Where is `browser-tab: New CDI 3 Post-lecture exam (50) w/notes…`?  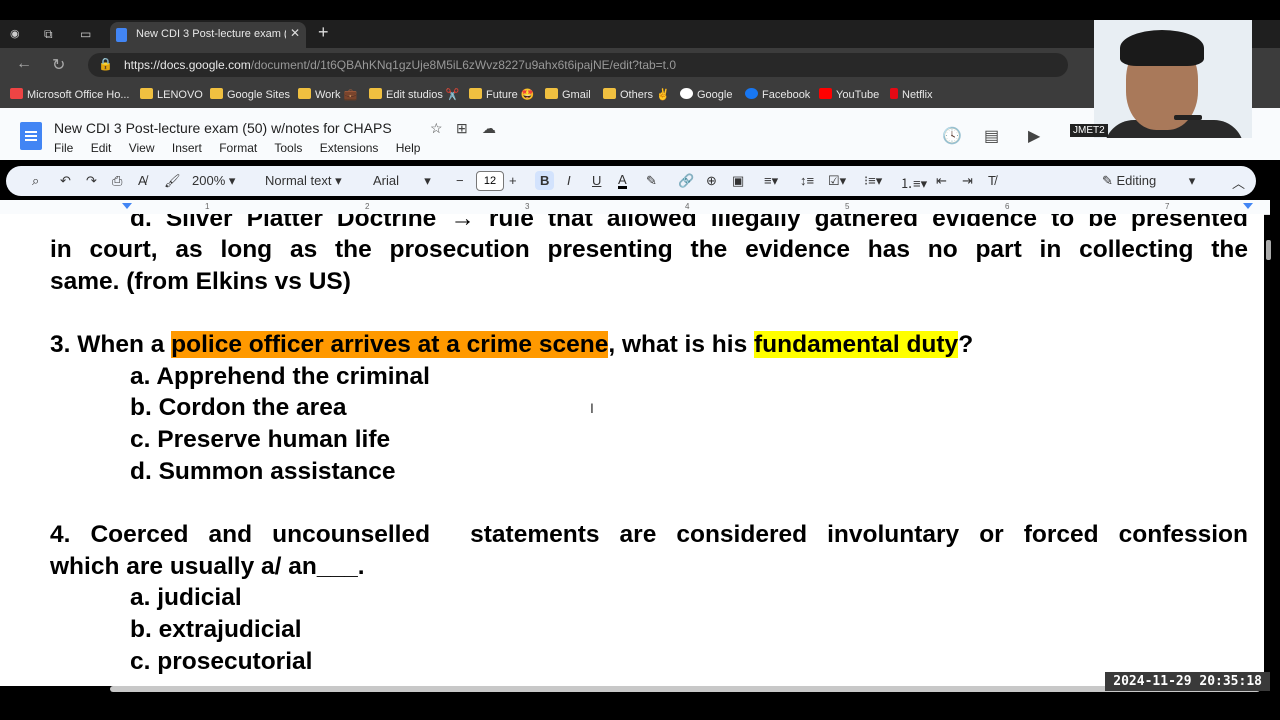
browser-tab: New CDI 3 Post-lecture exam (50) w/notes… is located at coordinates (208, 35).